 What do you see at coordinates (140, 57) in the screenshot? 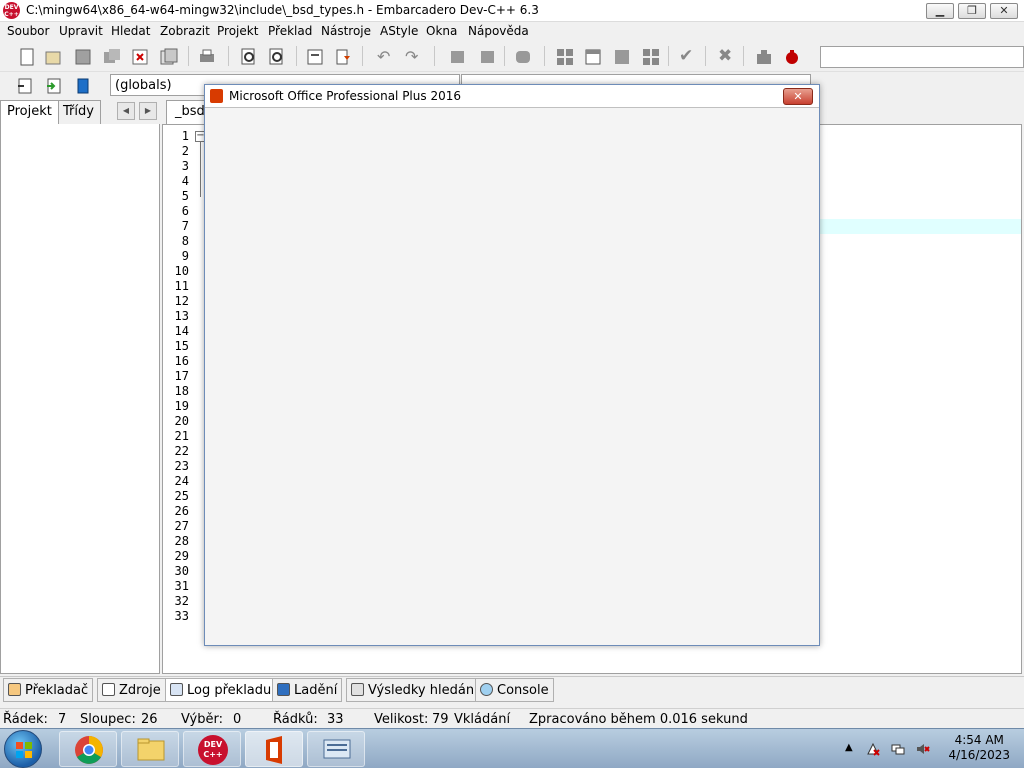
I see `close-file-icon` at bounding box center [140, 57].